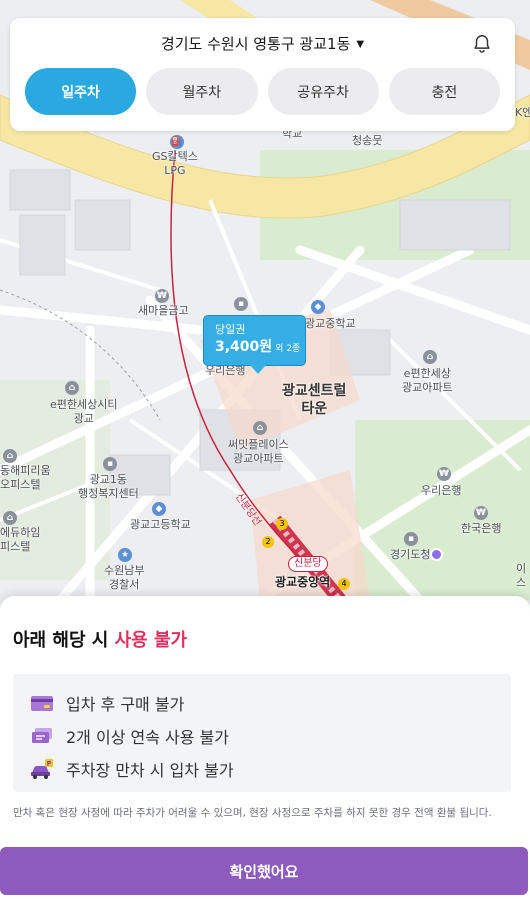 This screenshot has width=530, height=907. Describe the element at coordinates (64, 640) in the screenshot. I see `sheet-title-prefix: 아래 해당 시` at that location.